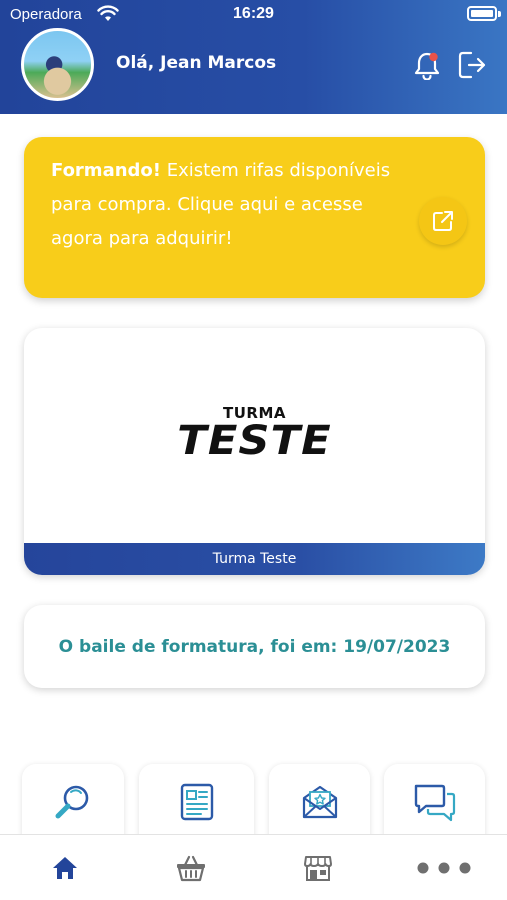 The height and width of the screenshot is (900, 507). I want to click on chat-icon, so click(434, 803).